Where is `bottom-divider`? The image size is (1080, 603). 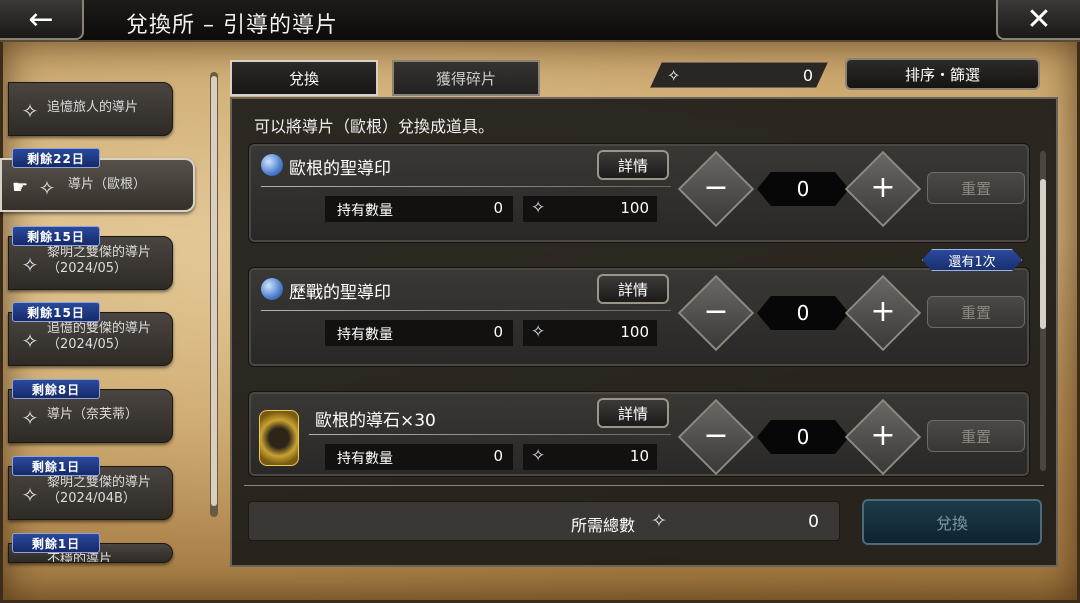 bottom-divider is located at coordinates (644, 485).